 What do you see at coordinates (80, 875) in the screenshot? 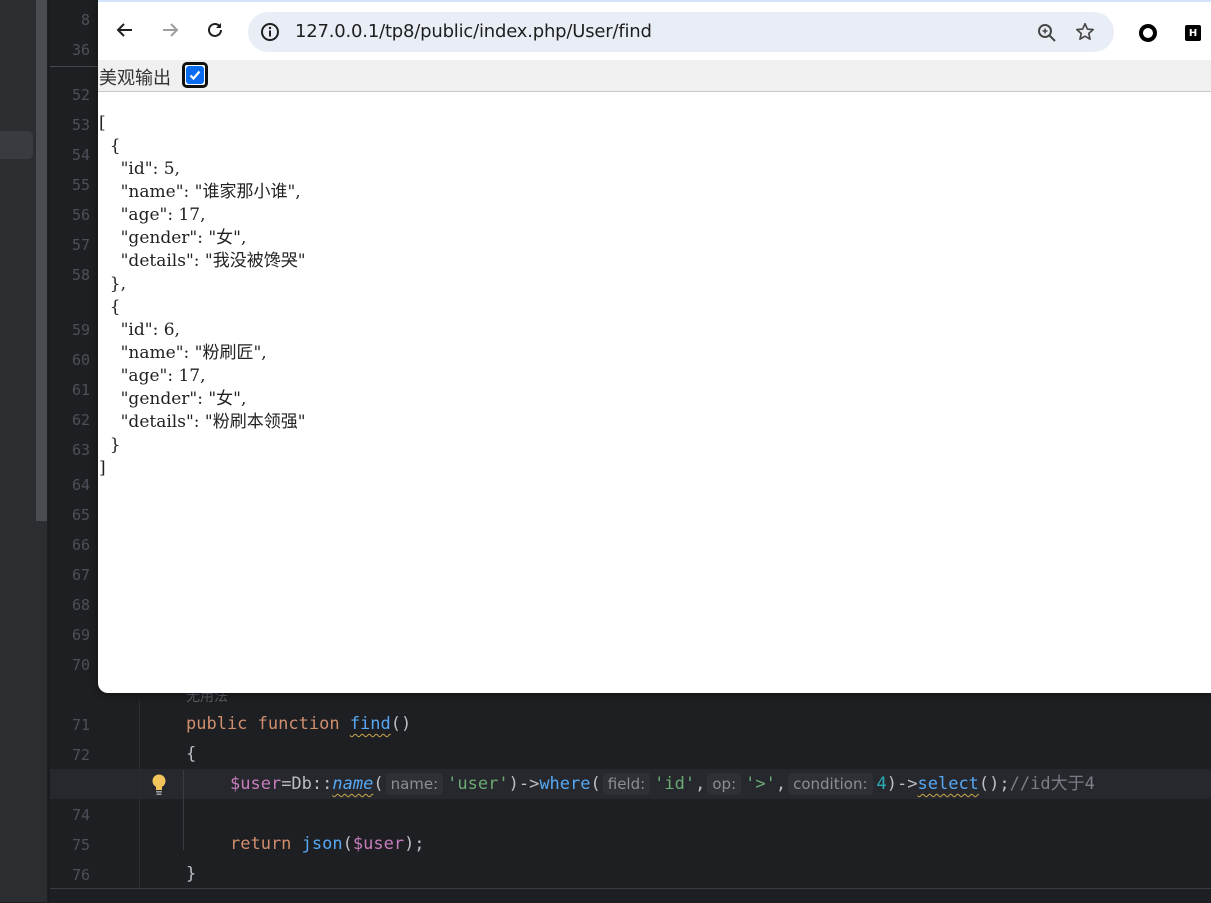
I see `line-number: 76` at bounding box center [80, 875].